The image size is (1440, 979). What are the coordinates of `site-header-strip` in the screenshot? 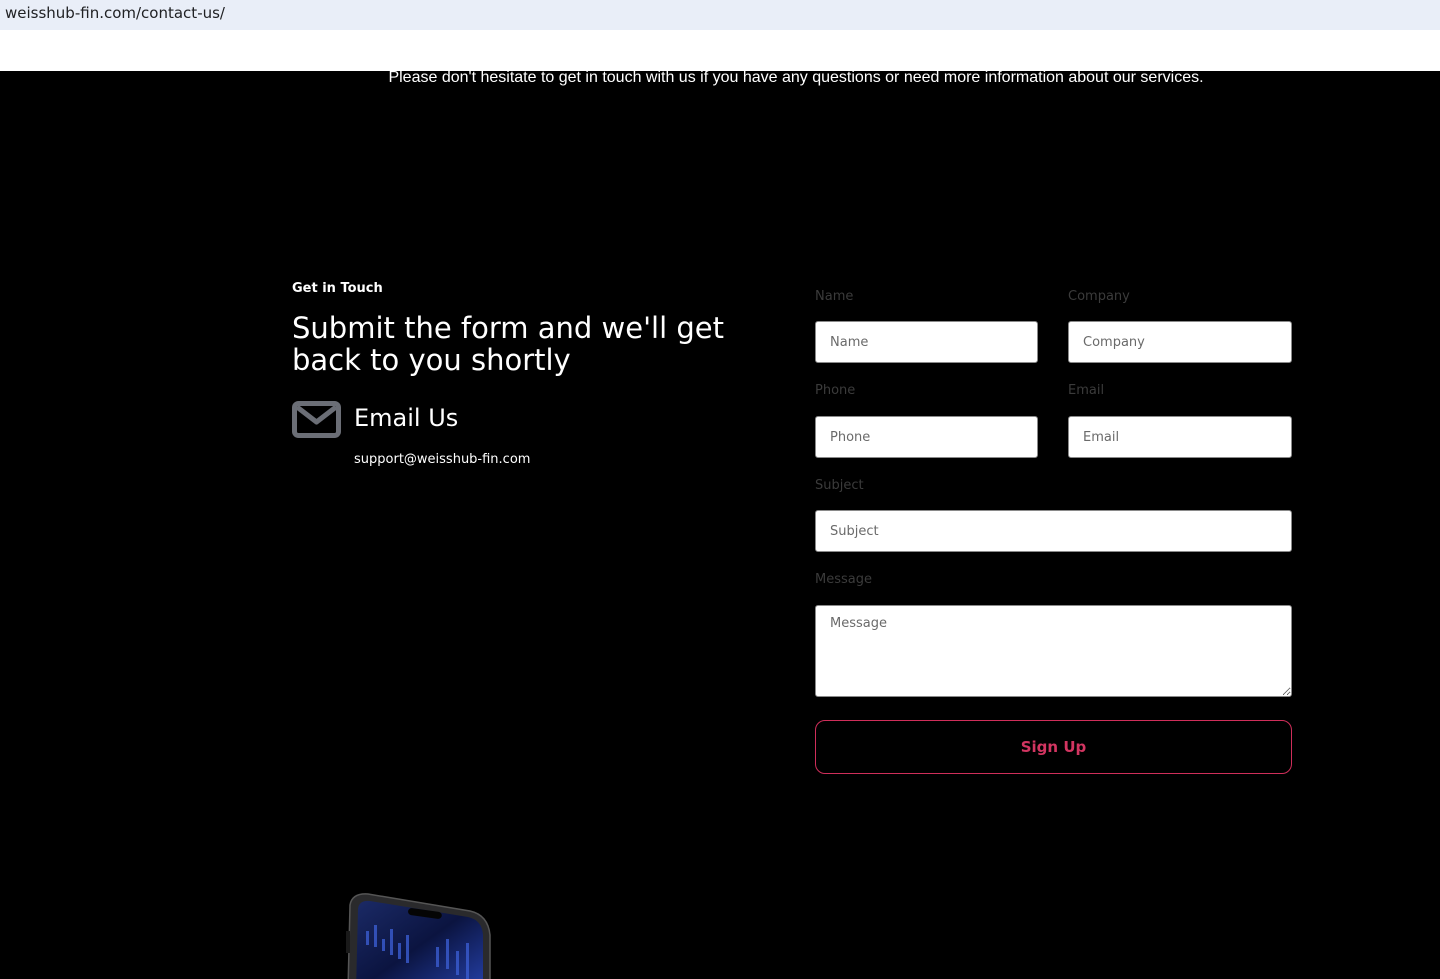 It's located at (720, 50).